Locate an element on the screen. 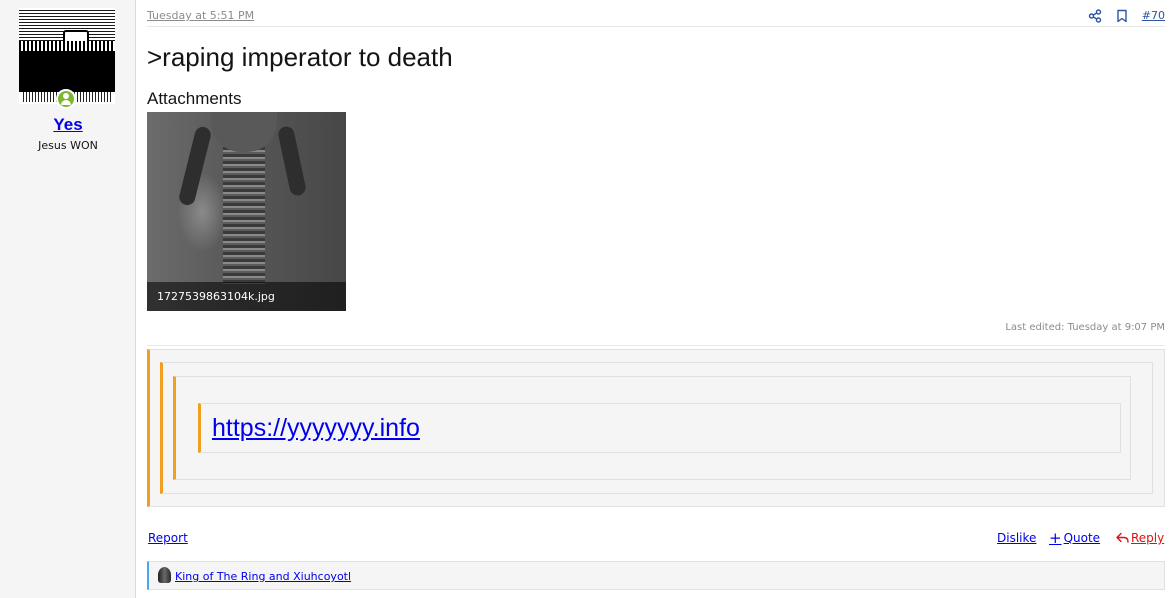 Image resolution: width=1173 pixels, height=598 pixels. username-link: Yes is located at coordinates (68, 125).